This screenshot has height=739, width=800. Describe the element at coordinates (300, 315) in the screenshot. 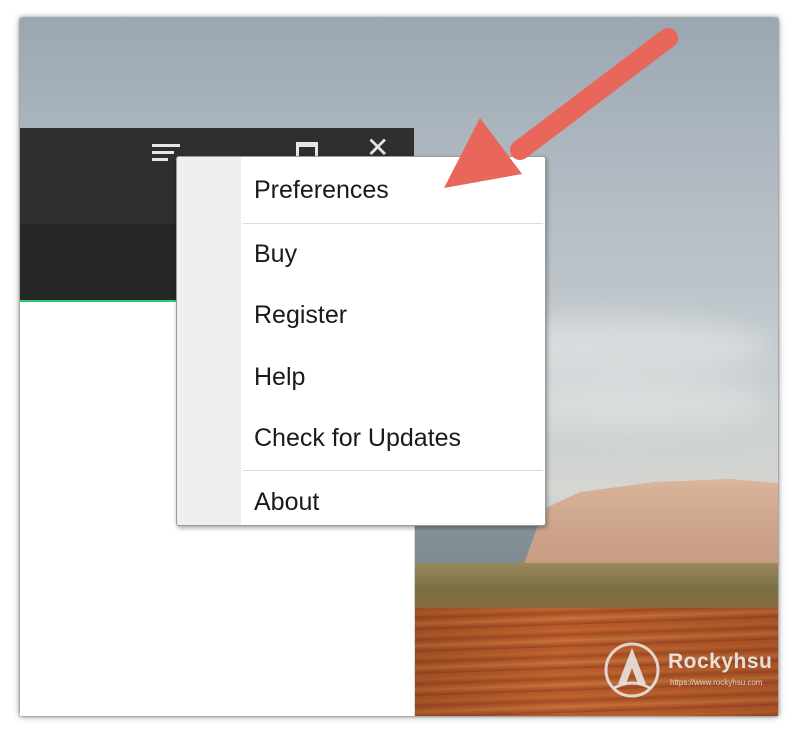

I see `menu-item-register: Register` at that location.